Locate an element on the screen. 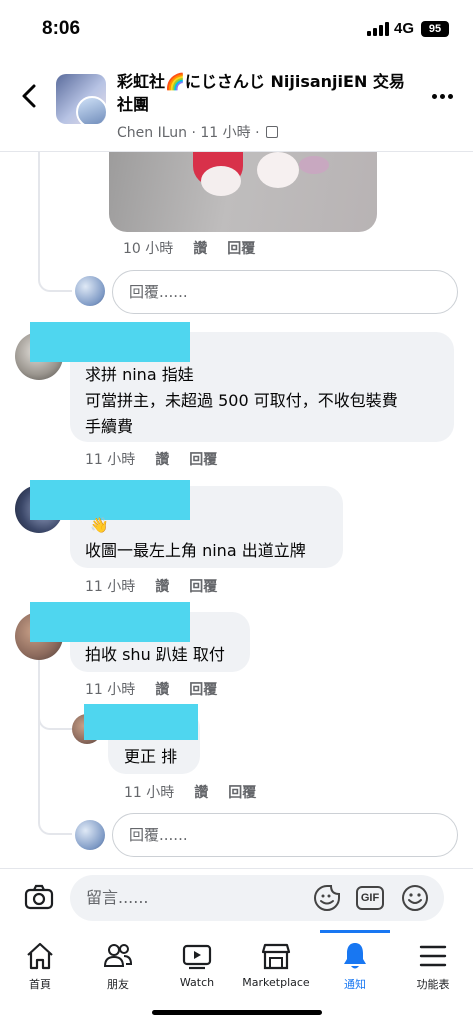  tab-label: 朋友 is located at coordinates (118, 984).